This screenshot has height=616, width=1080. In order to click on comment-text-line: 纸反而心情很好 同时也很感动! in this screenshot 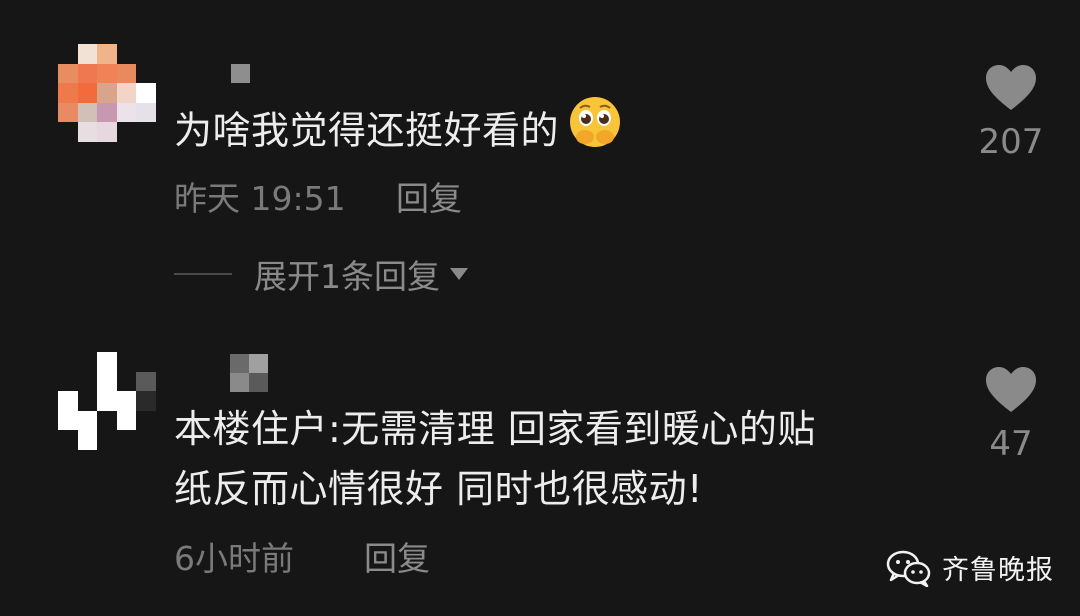, I will do `click(438, 489)`.